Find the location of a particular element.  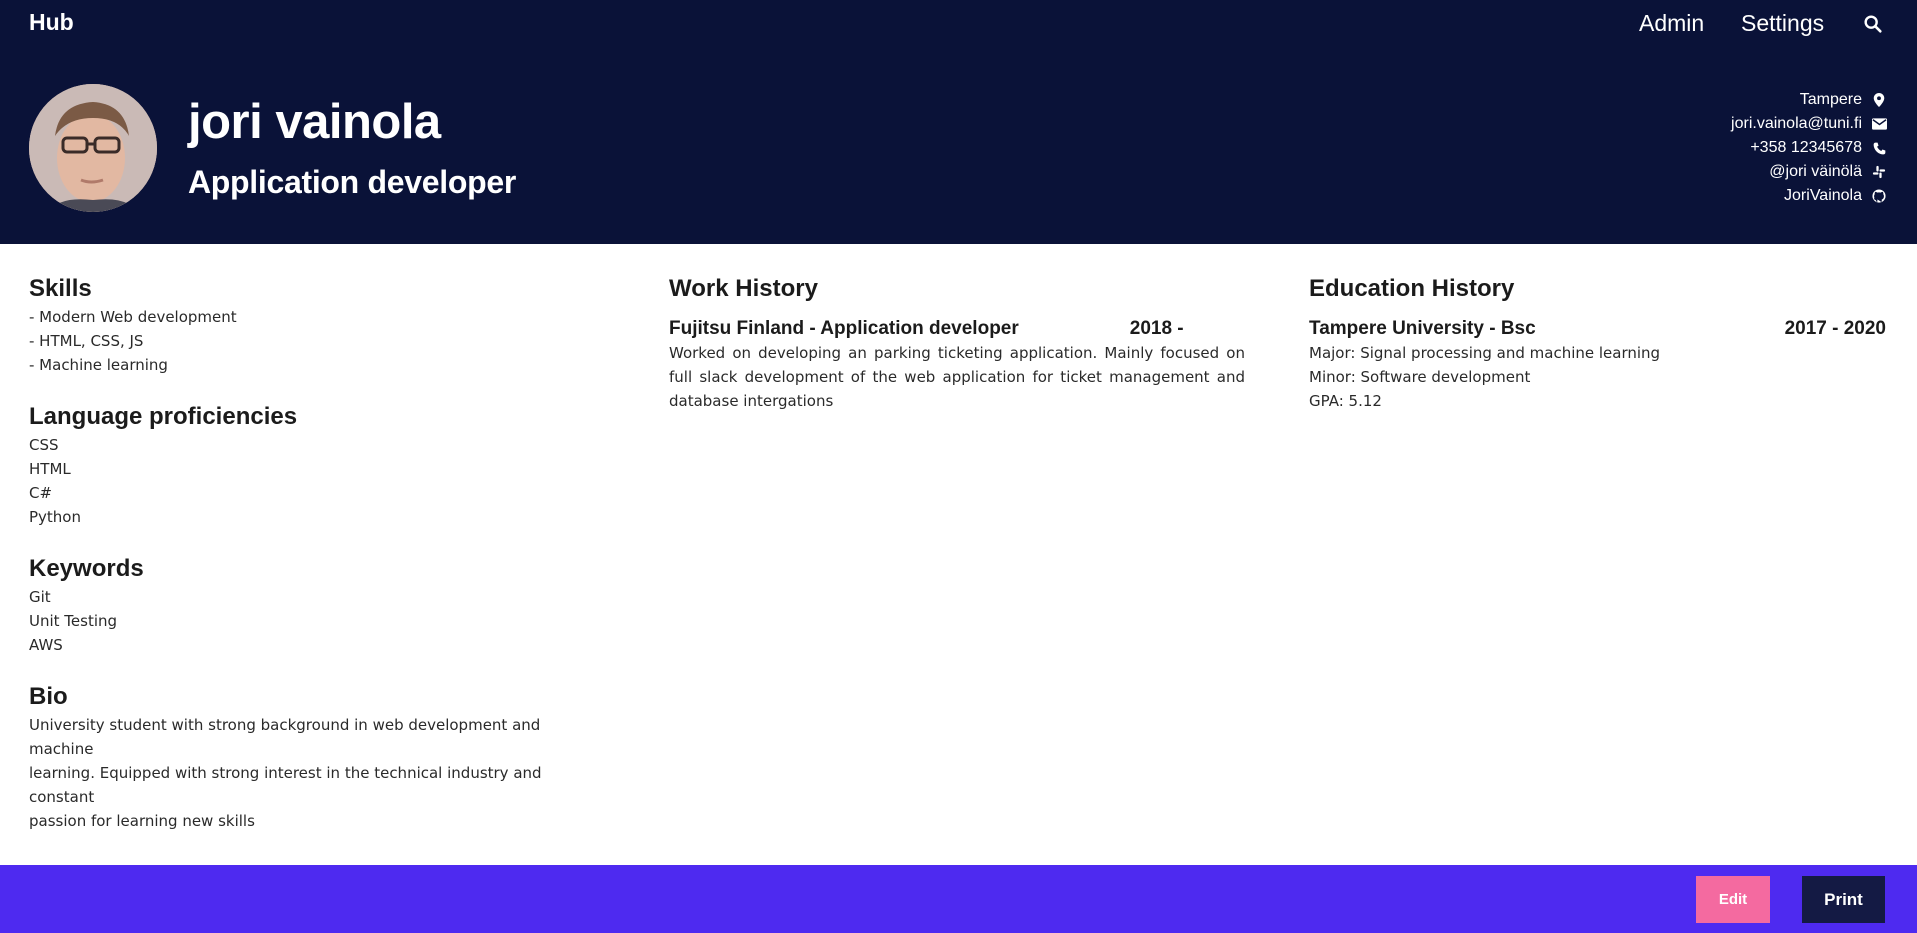

work-entry-title: Fujitsu Finland - Application developer is located at coordinates (844, 328).